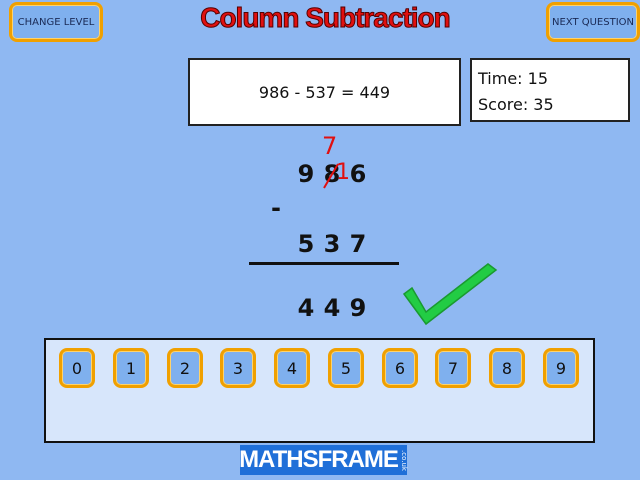 This screenshot has height=480, width=640. Describe the element at coordinates (453, 368) in the screenshot. I see `key-7: 7` at that location.